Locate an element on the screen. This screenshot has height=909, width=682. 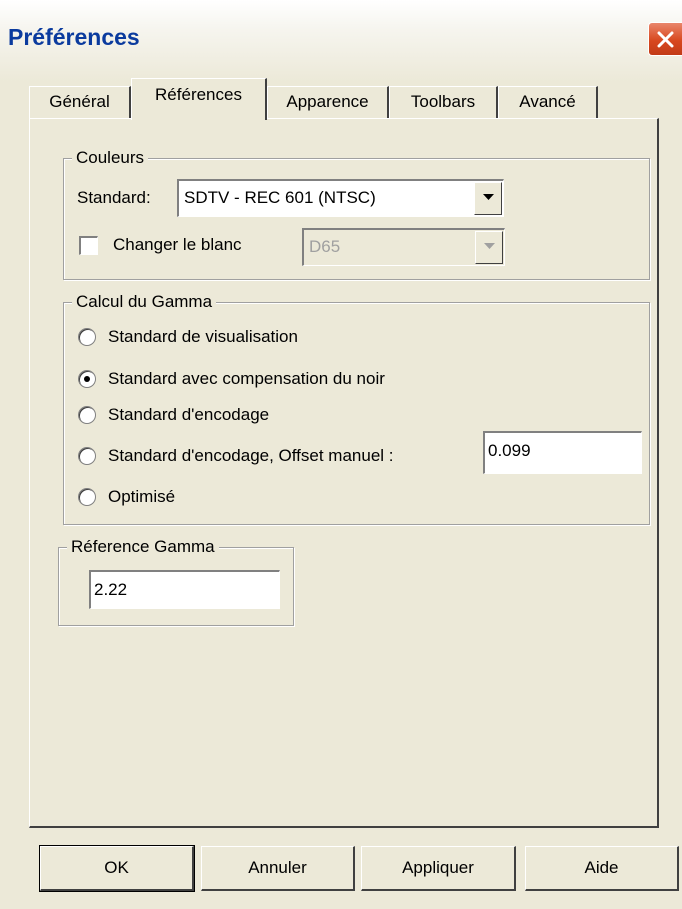
radio-optimise is located at coordinates (87, 497).